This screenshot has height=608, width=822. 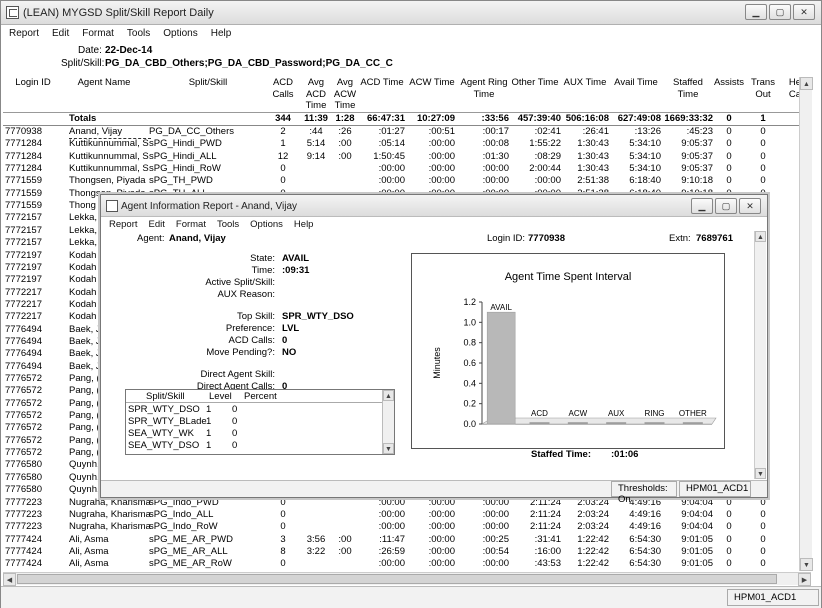 I want to click on agent-scroll-down-icon: ▼, so click(x=760, y=473).